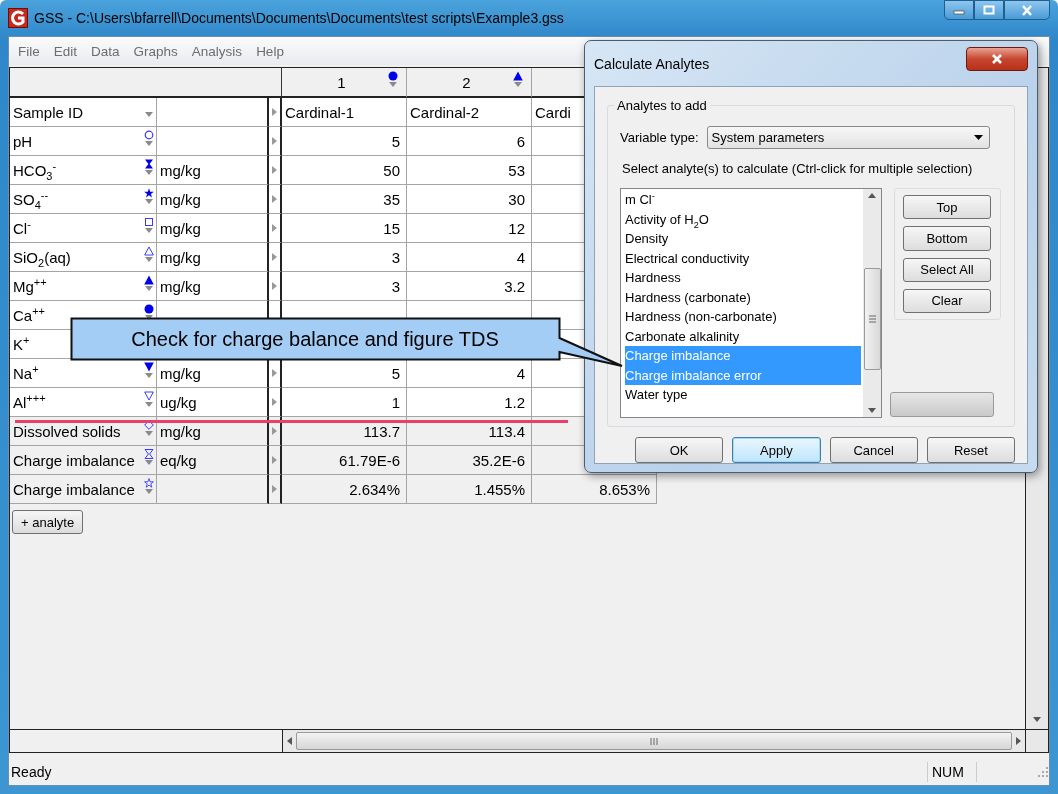 The height and width of the screenshot is (794, 1058). What do you see at coordinates (18, 18) in the screenshot?
I see `app-logo-icon` at bounding box center [18, 18].